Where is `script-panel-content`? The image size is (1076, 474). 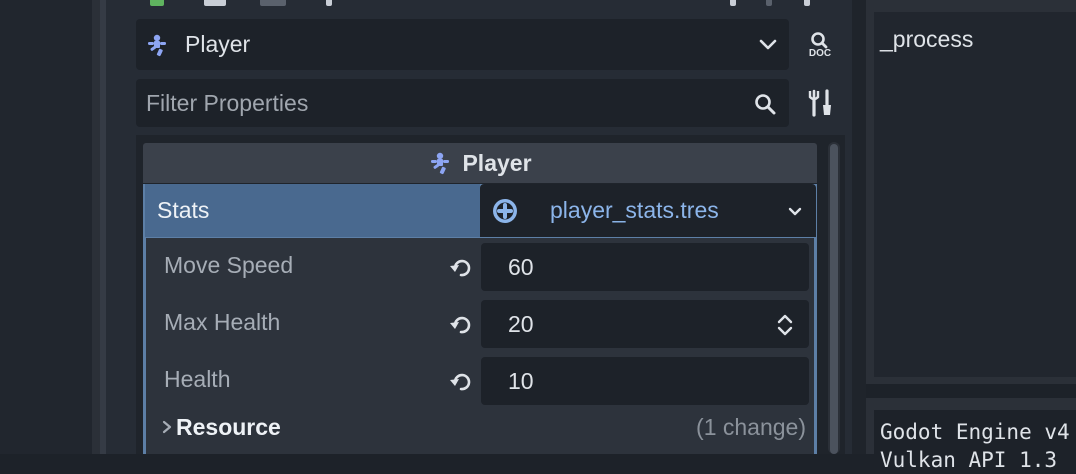
script-panel-content is located at coordinates (975, 194).